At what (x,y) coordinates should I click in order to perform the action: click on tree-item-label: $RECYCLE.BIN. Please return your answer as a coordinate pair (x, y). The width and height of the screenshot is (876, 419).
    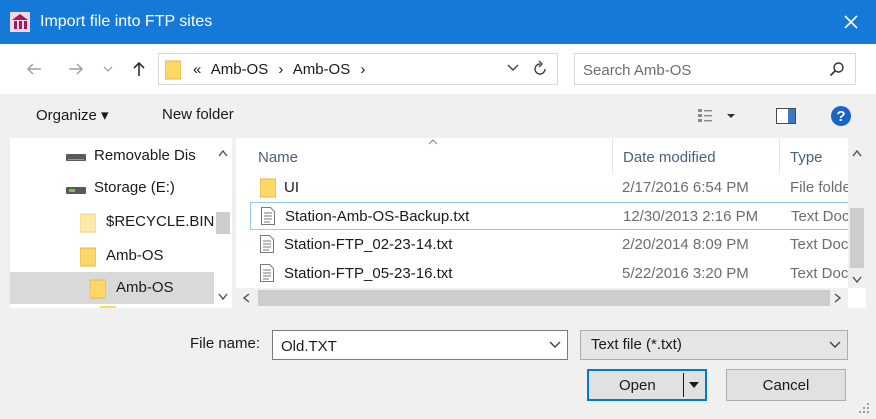
    Looking at the image, I should click on (160, 221).